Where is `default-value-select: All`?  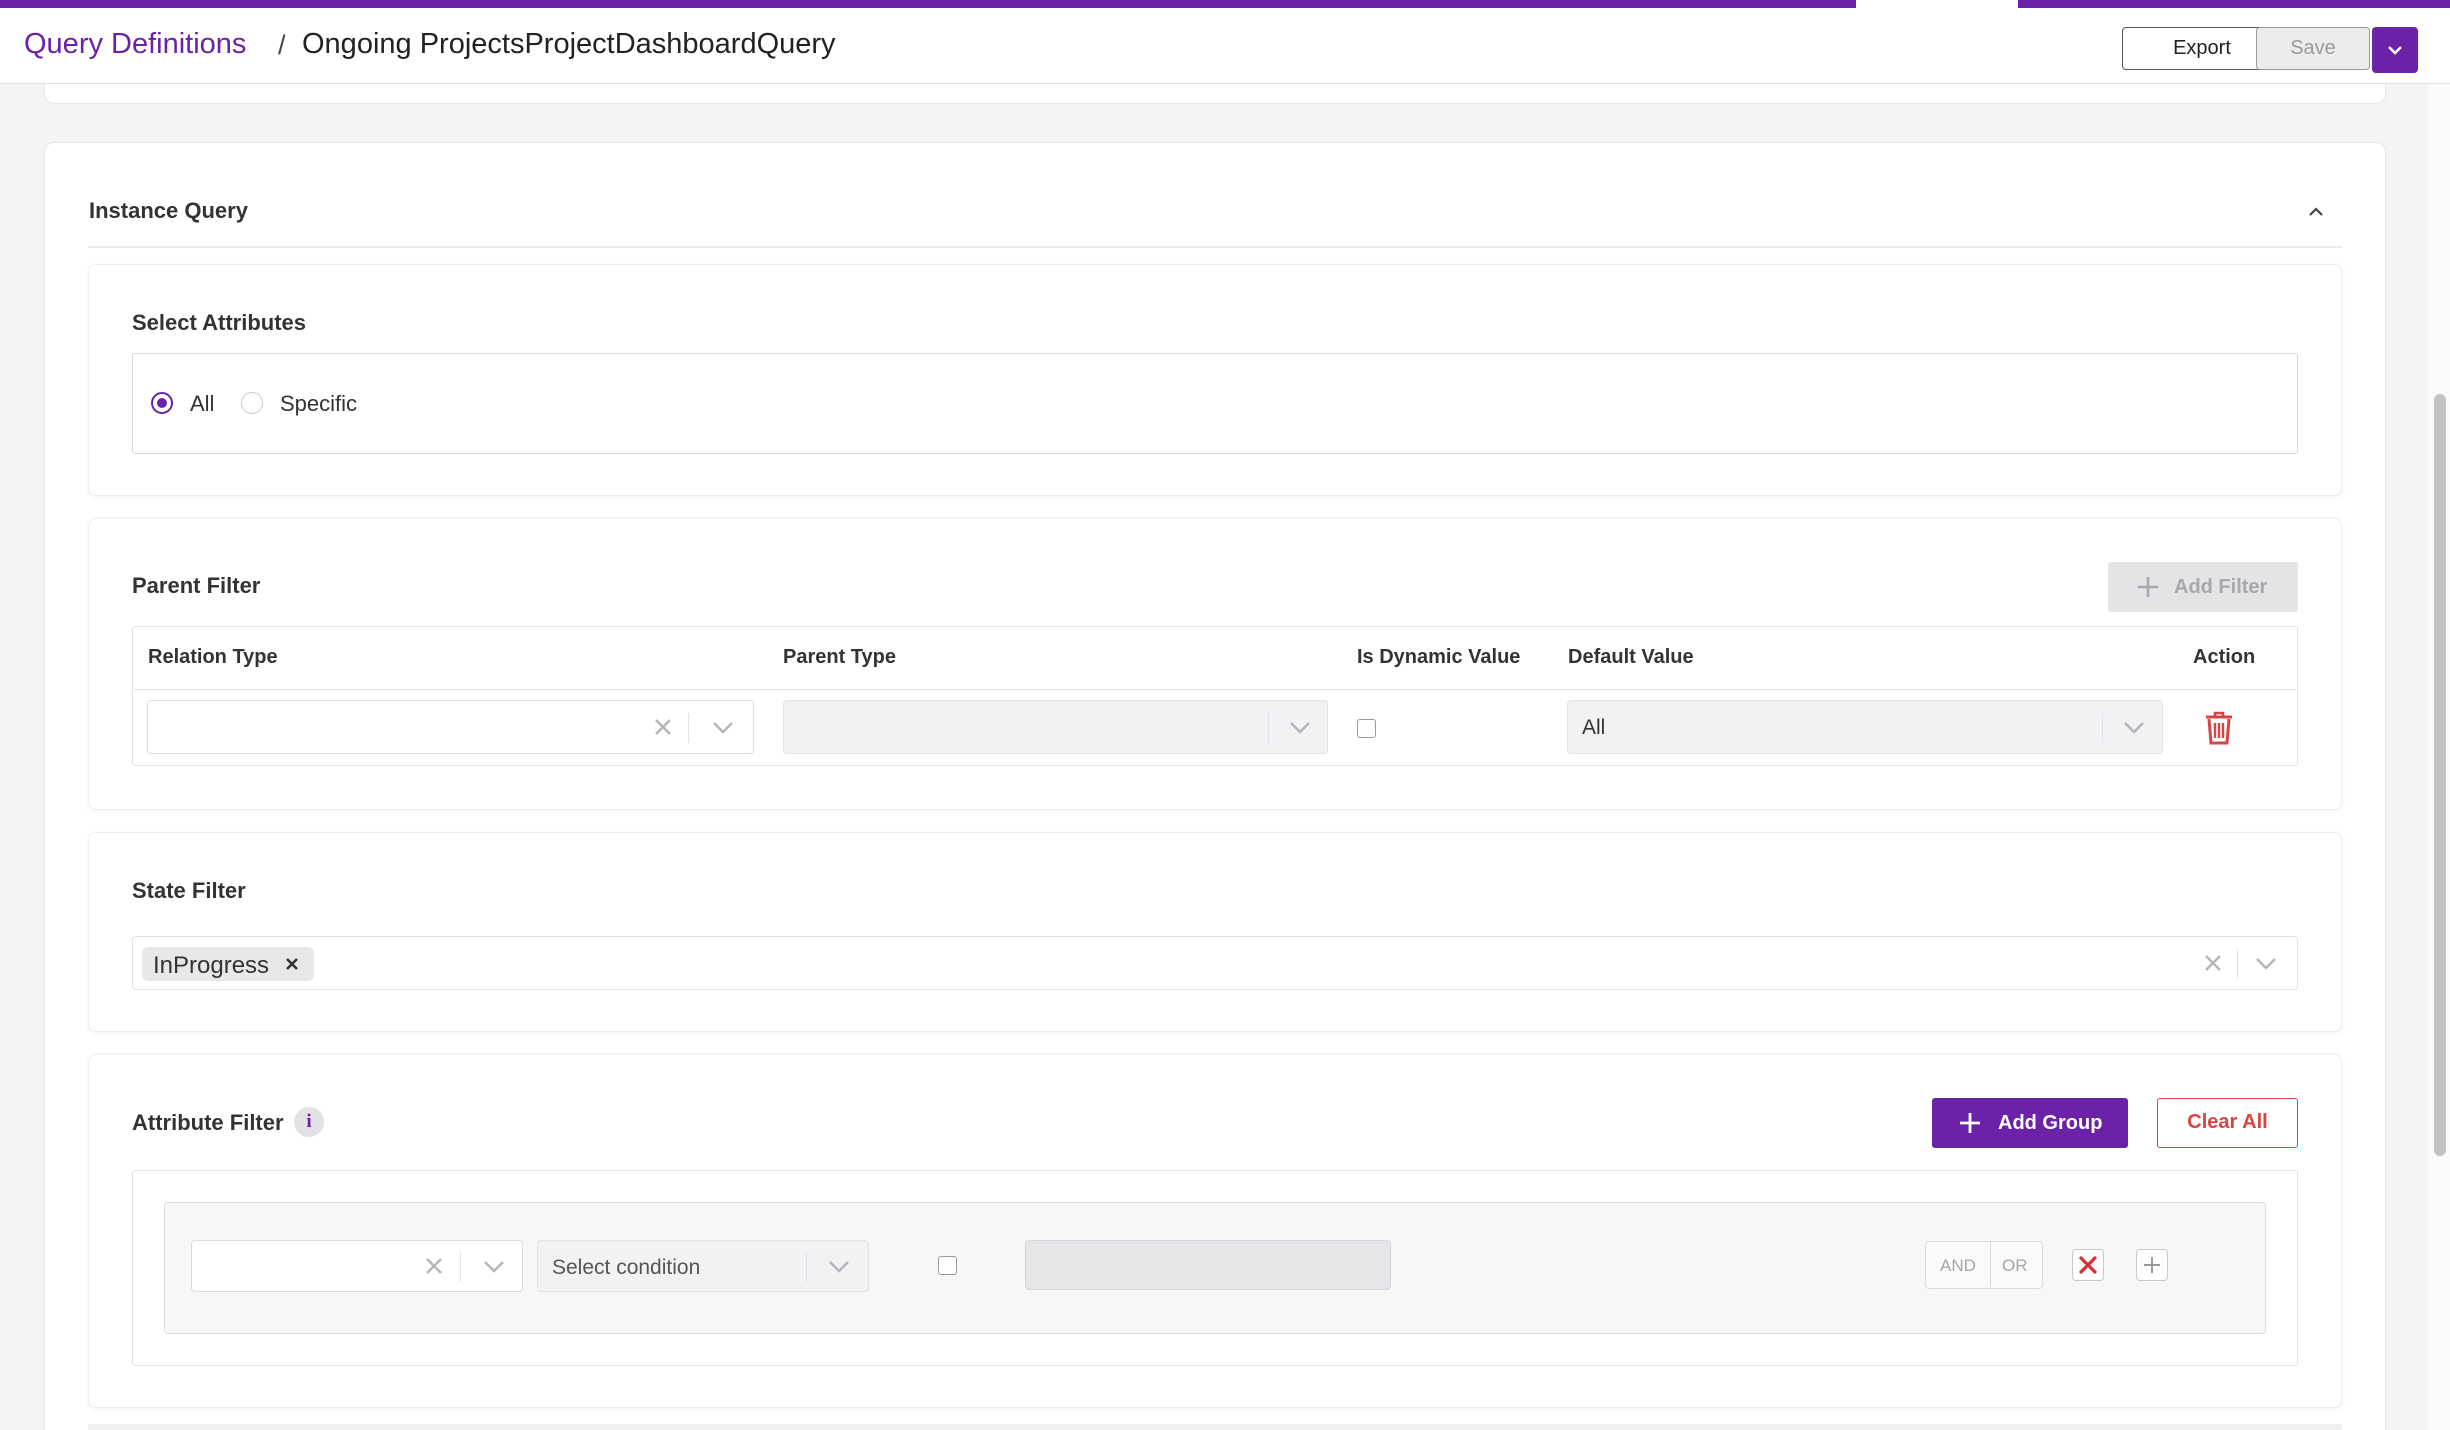
default-value-select: All is located at coordinates (1865, 727).